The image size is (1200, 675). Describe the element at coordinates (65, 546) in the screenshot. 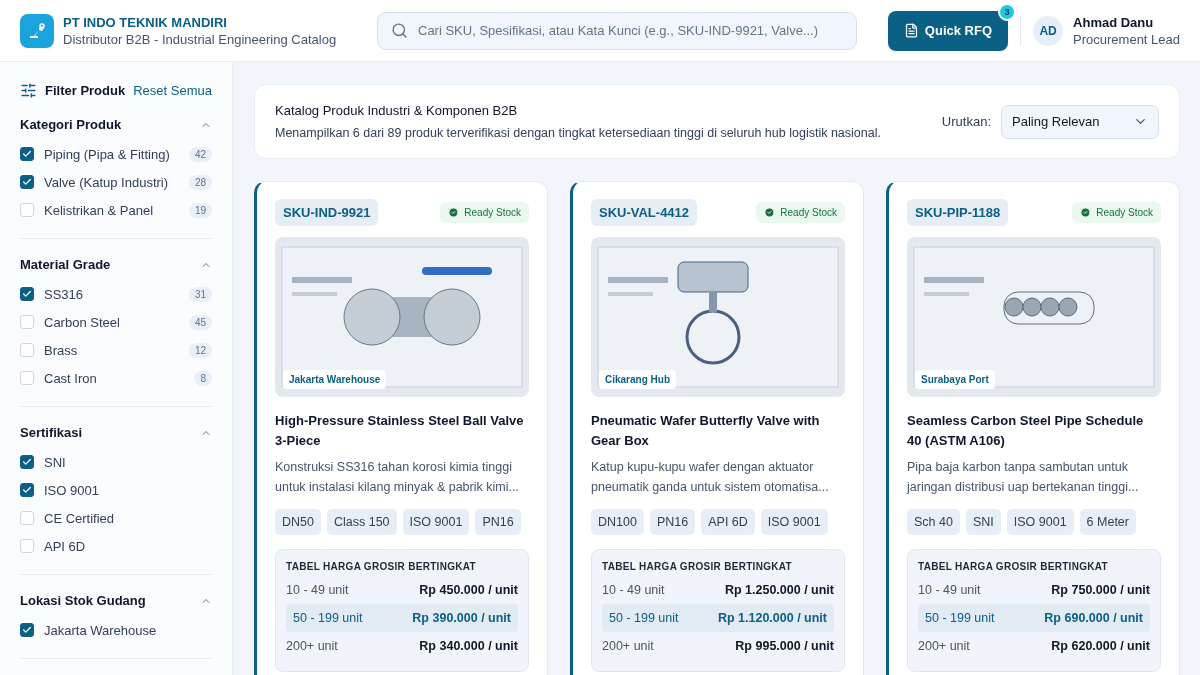

I see `filter-option-label: API 6D` at that location.